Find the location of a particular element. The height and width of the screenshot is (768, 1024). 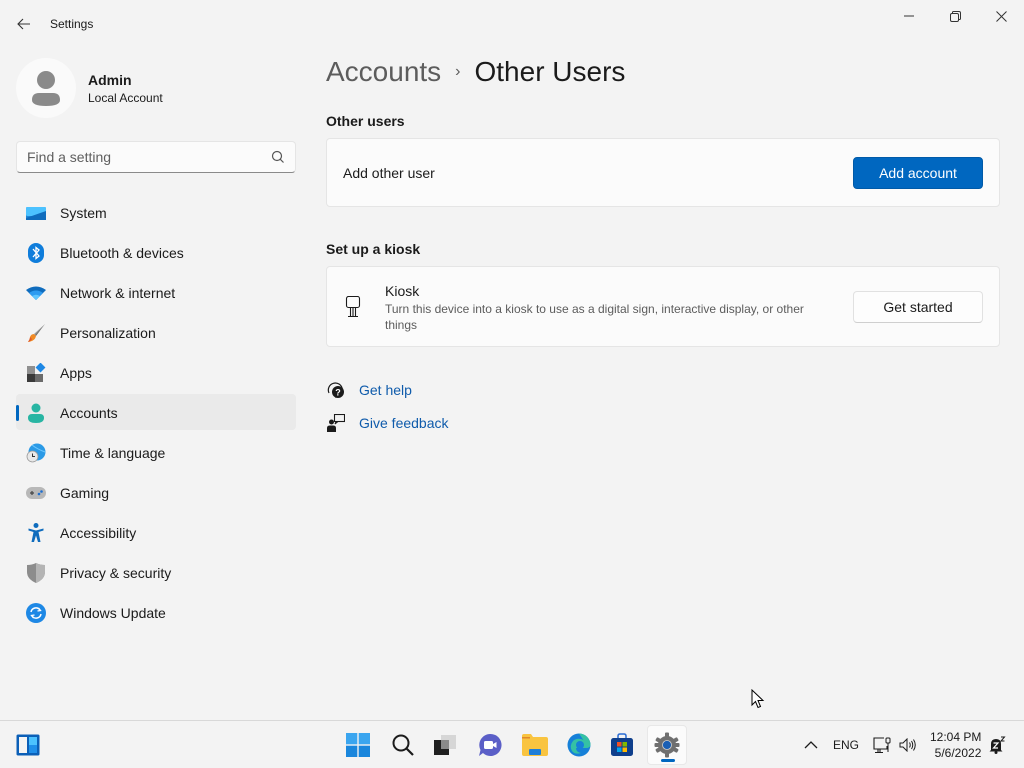

sidebar-item-label: Gaming is located at coordinates (85, 493).